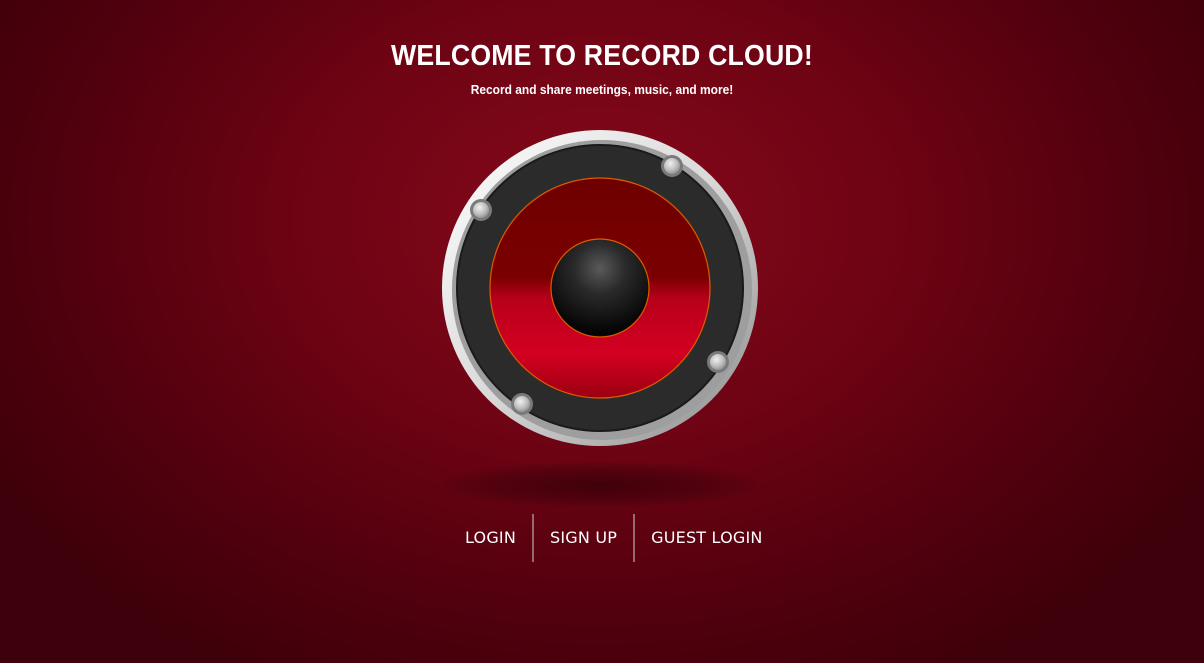  What do you see at coordinates (600, 485) in the screenshot?
I see `speaker-shadow` at bounding box center [600, 485].